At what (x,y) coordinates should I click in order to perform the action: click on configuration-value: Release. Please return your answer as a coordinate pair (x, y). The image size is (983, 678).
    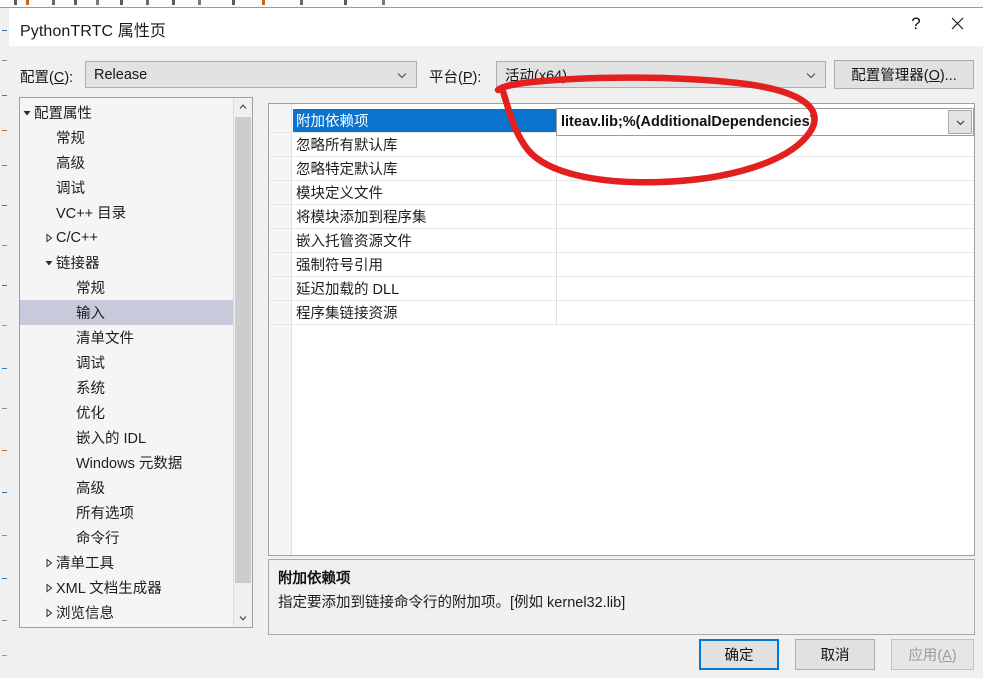
    Looking at the image, I should click on (121, 74).